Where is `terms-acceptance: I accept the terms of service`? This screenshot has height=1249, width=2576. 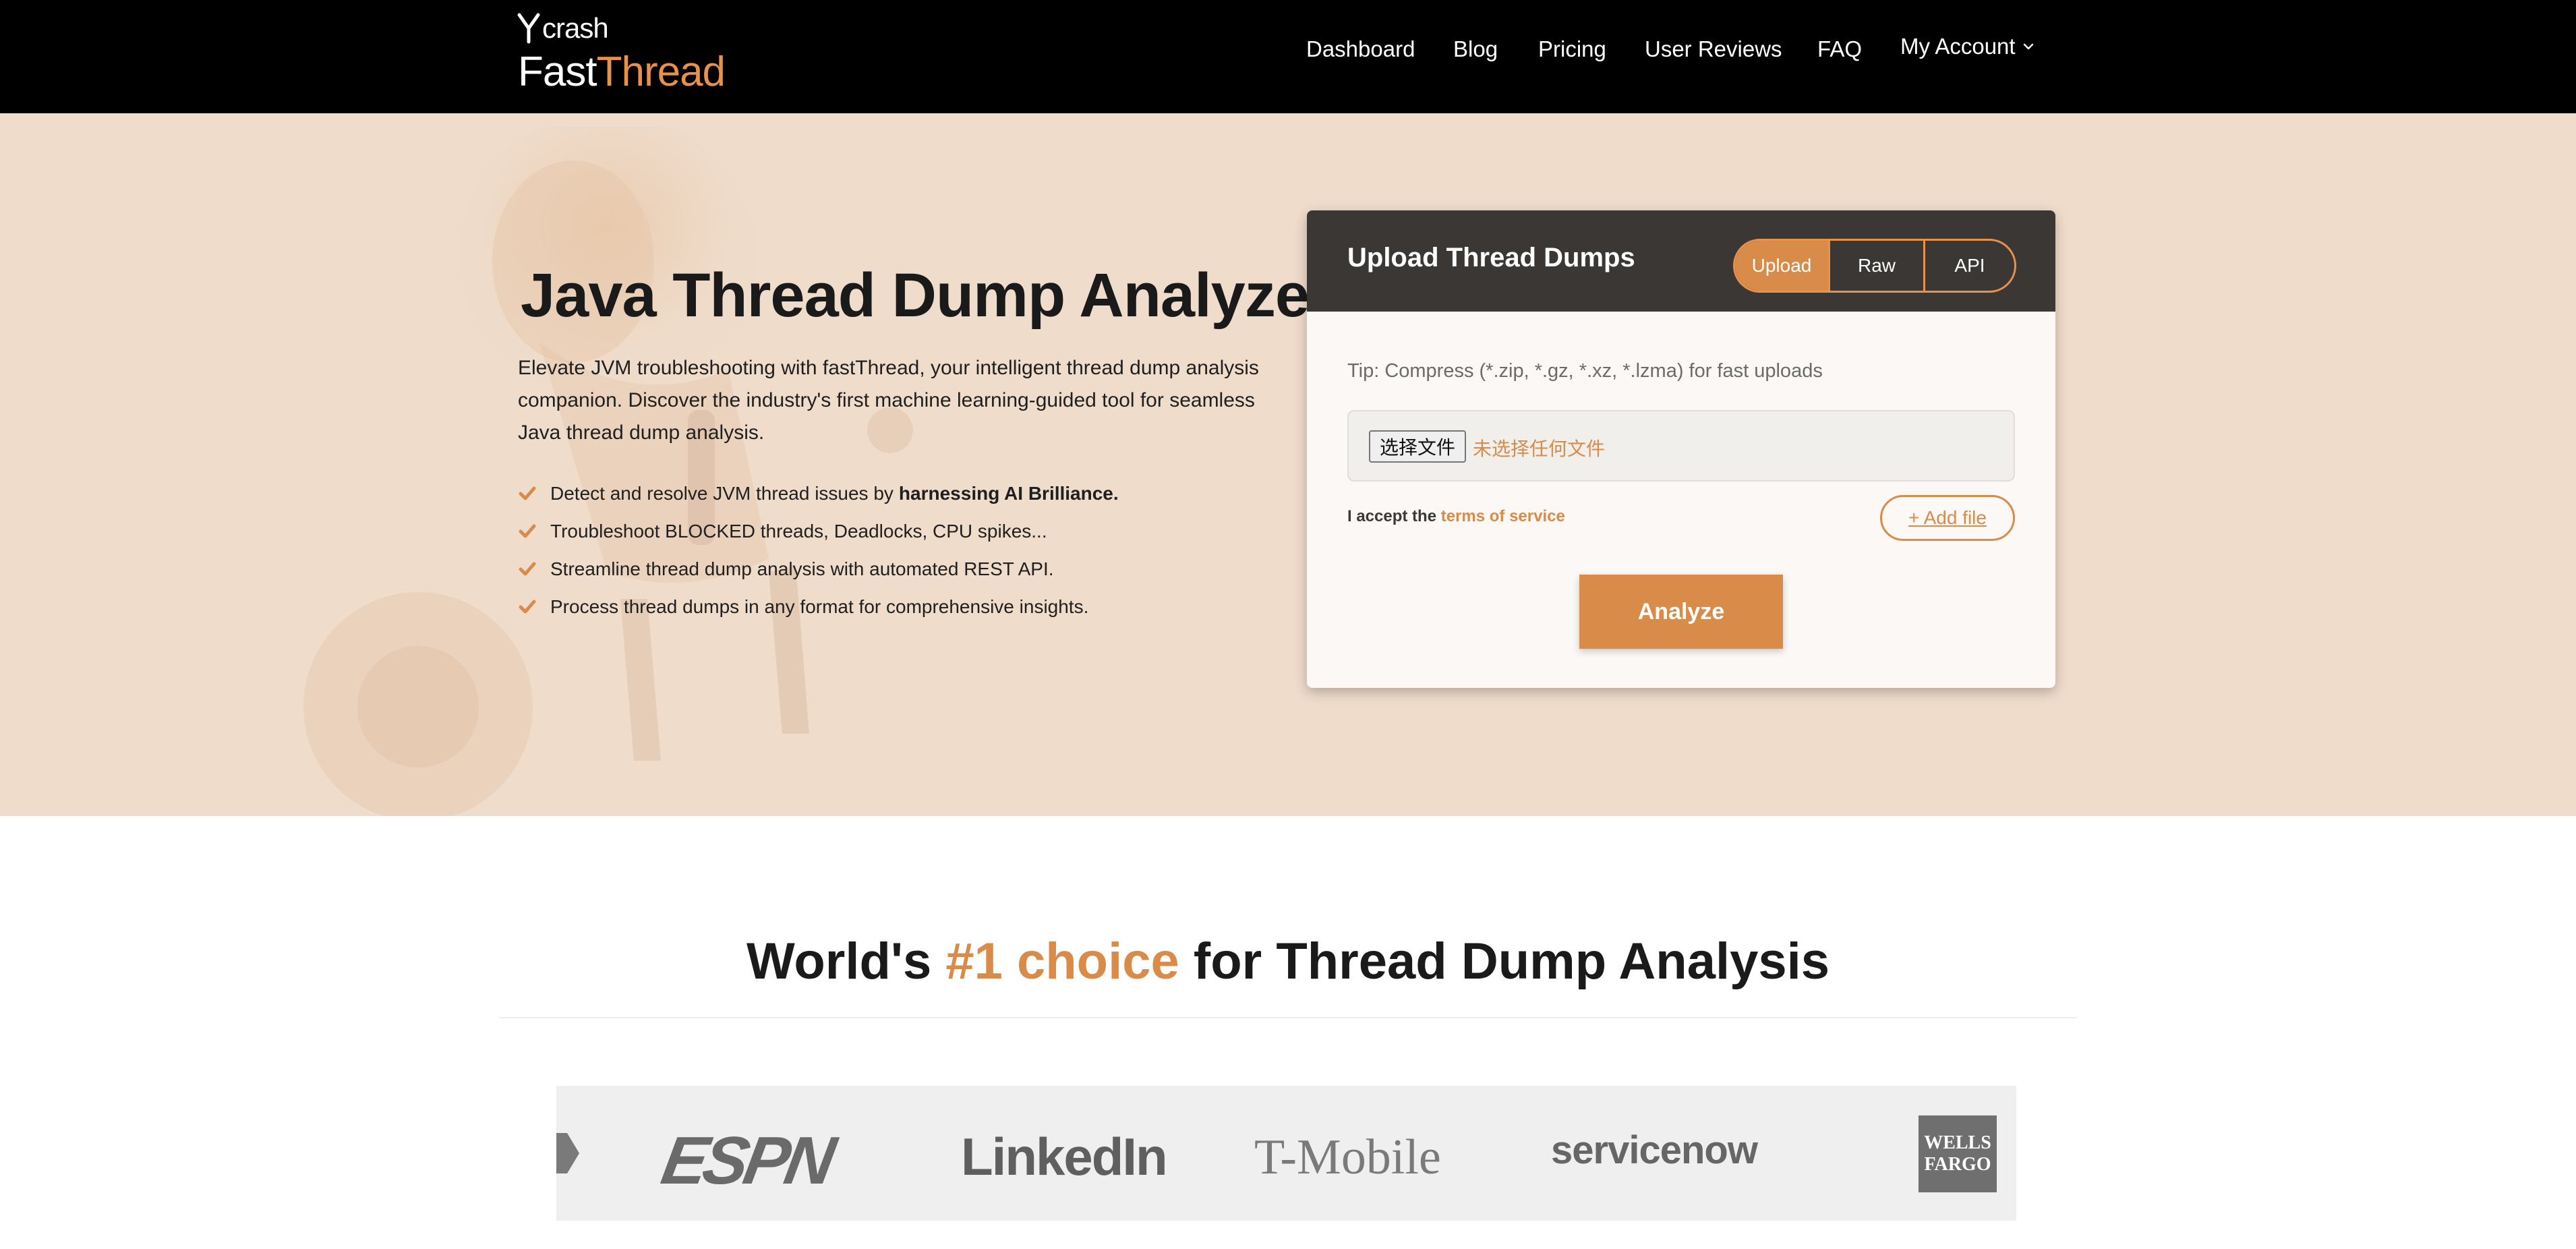
terms-acceptance: I accept the terms of service is located at coordinates (1456, 516).